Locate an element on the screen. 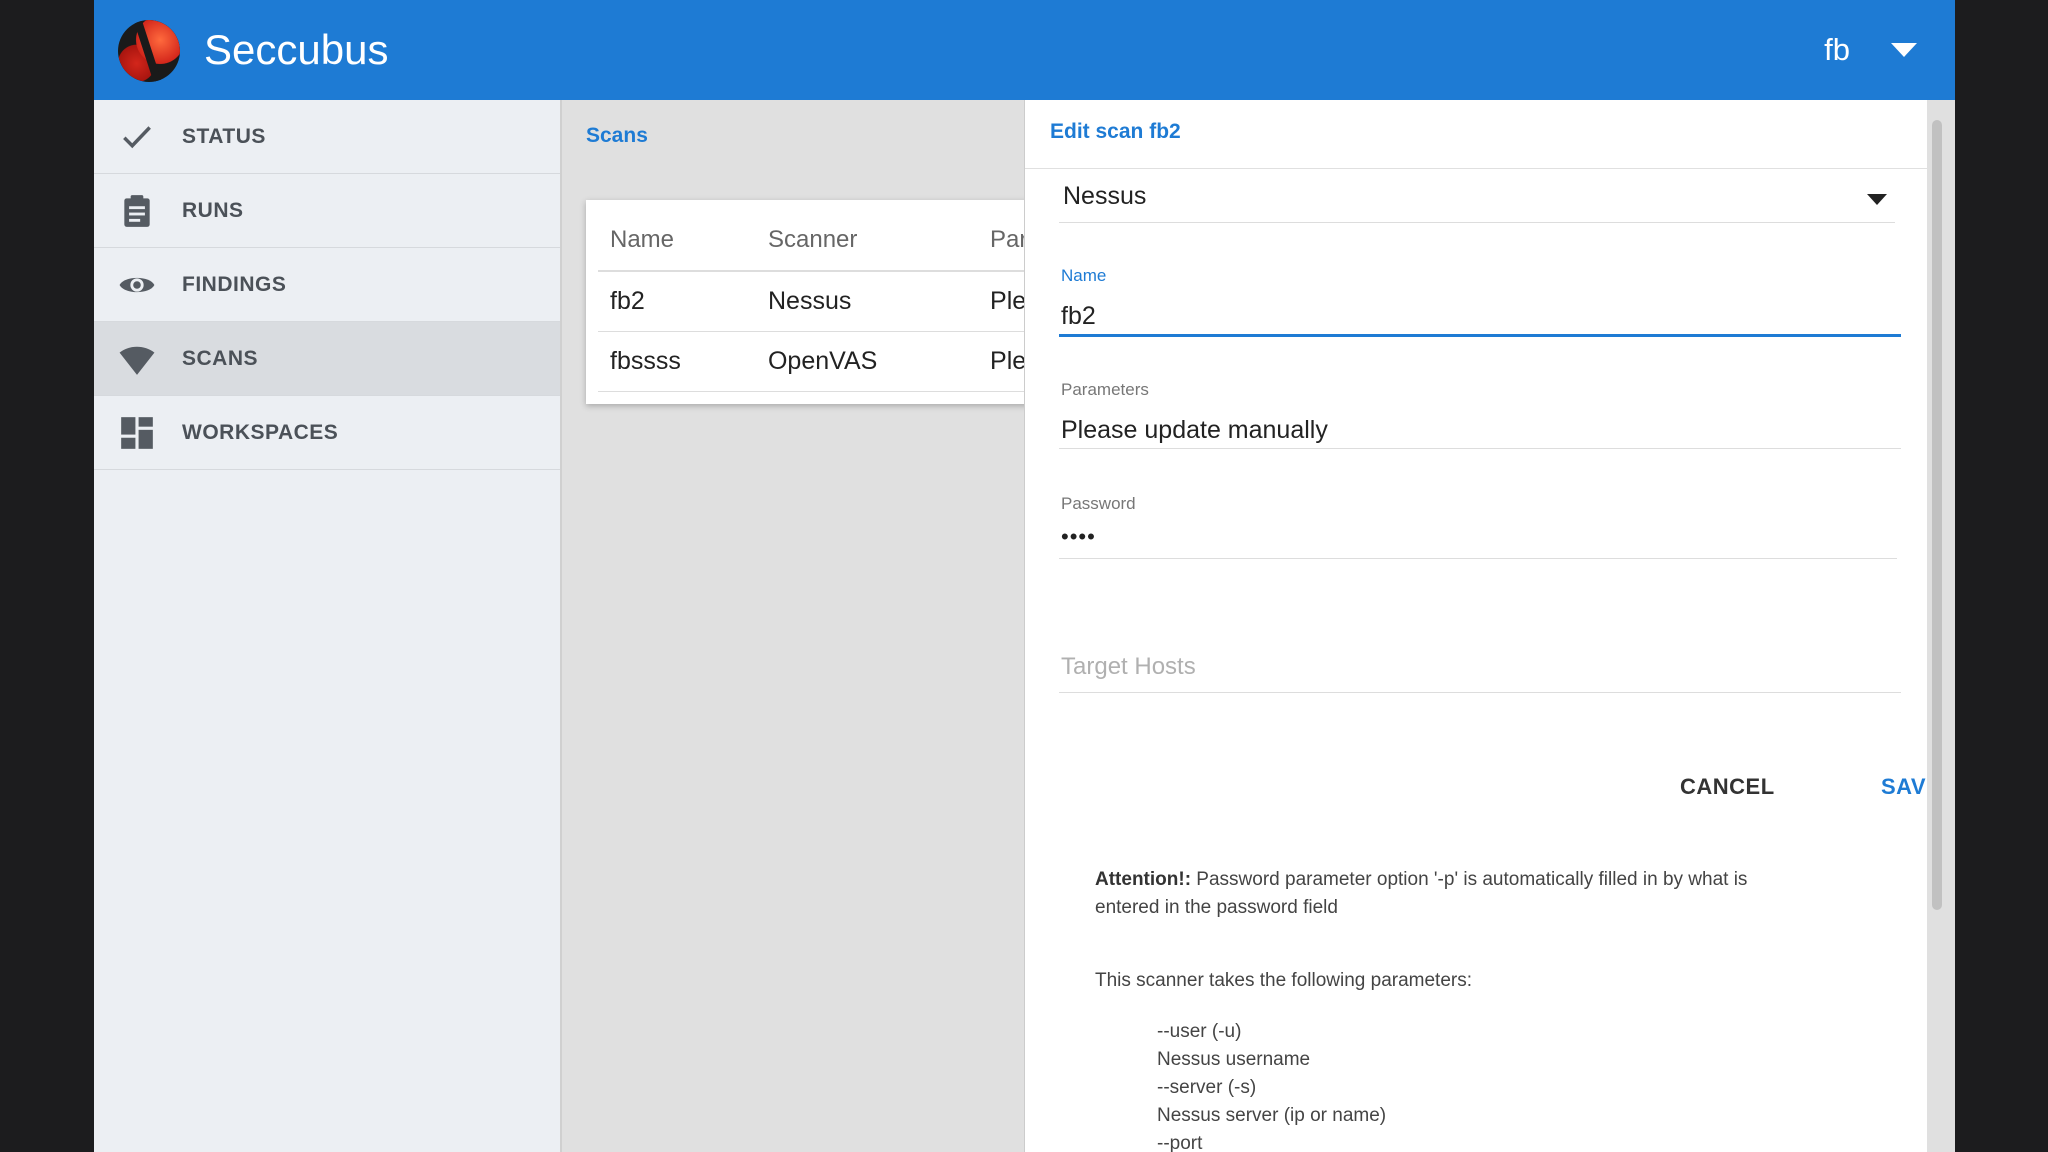 The image size is (2048, 1152). parameters-input is located at coordinates (1480, 430).